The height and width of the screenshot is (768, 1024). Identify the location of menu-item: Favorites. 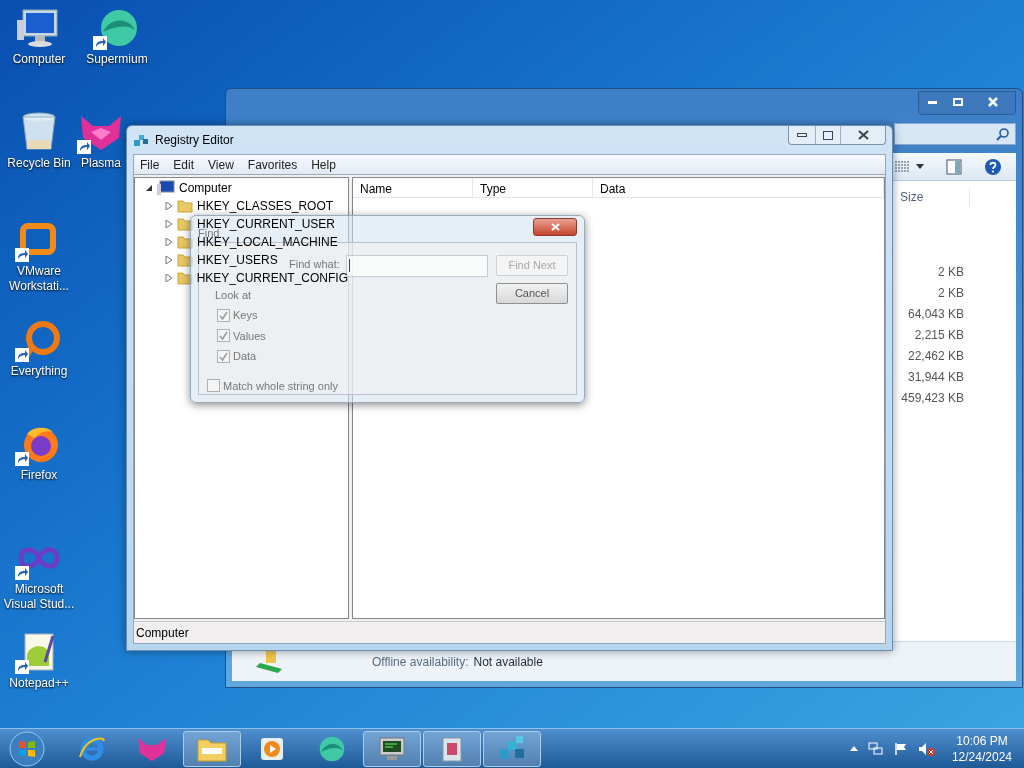
(272, 164).